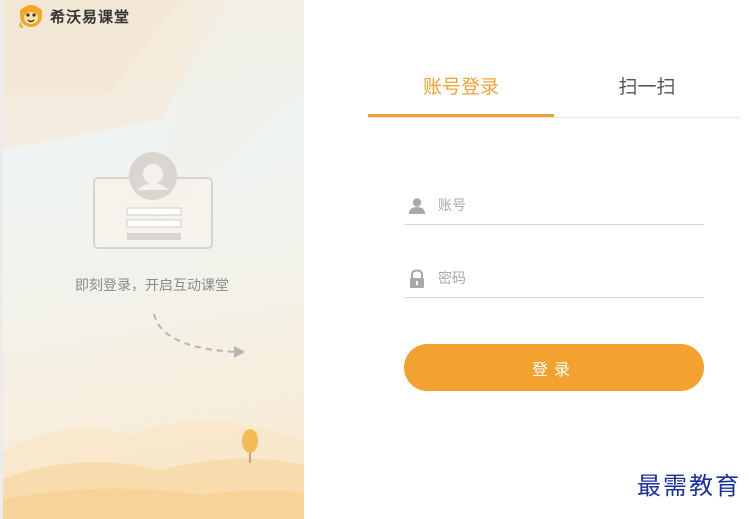 The image size is (749, 519). I want to click on dashed-arrow-icon, so click(199, 335).